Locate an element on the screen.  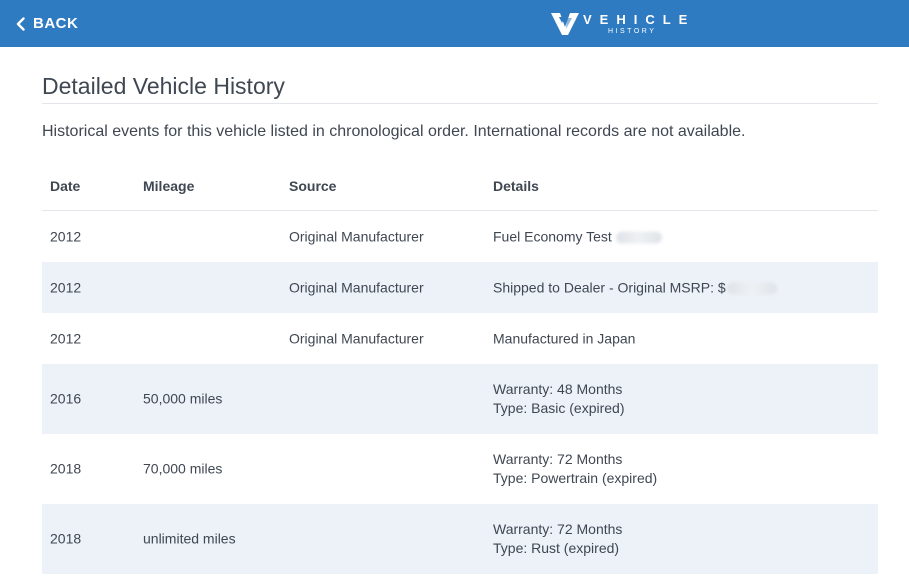
logo-word: VEHICLE is located at coordinates (639, 19).